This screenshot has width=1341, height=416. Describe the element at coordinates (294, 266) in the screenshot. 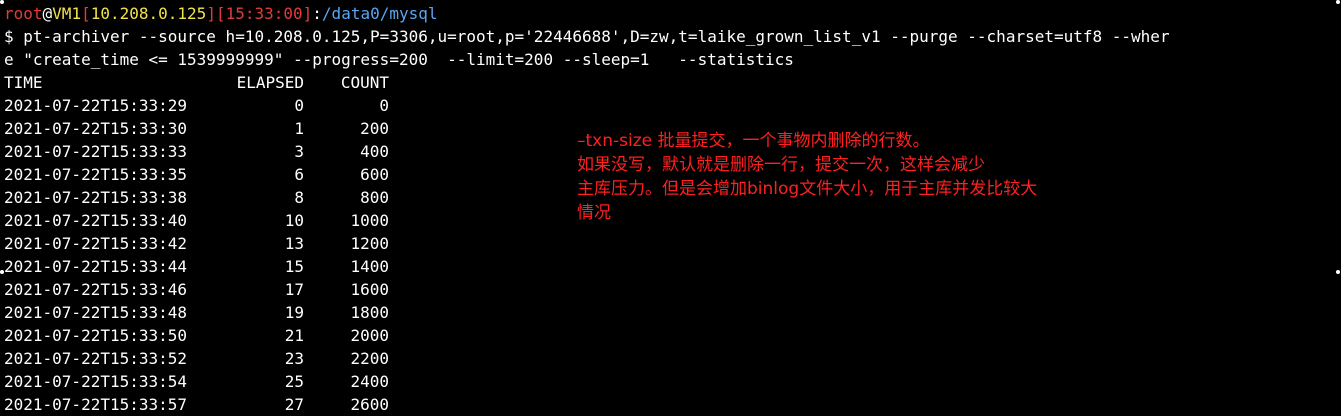

I see `cell-elapsed: 15` at that location.